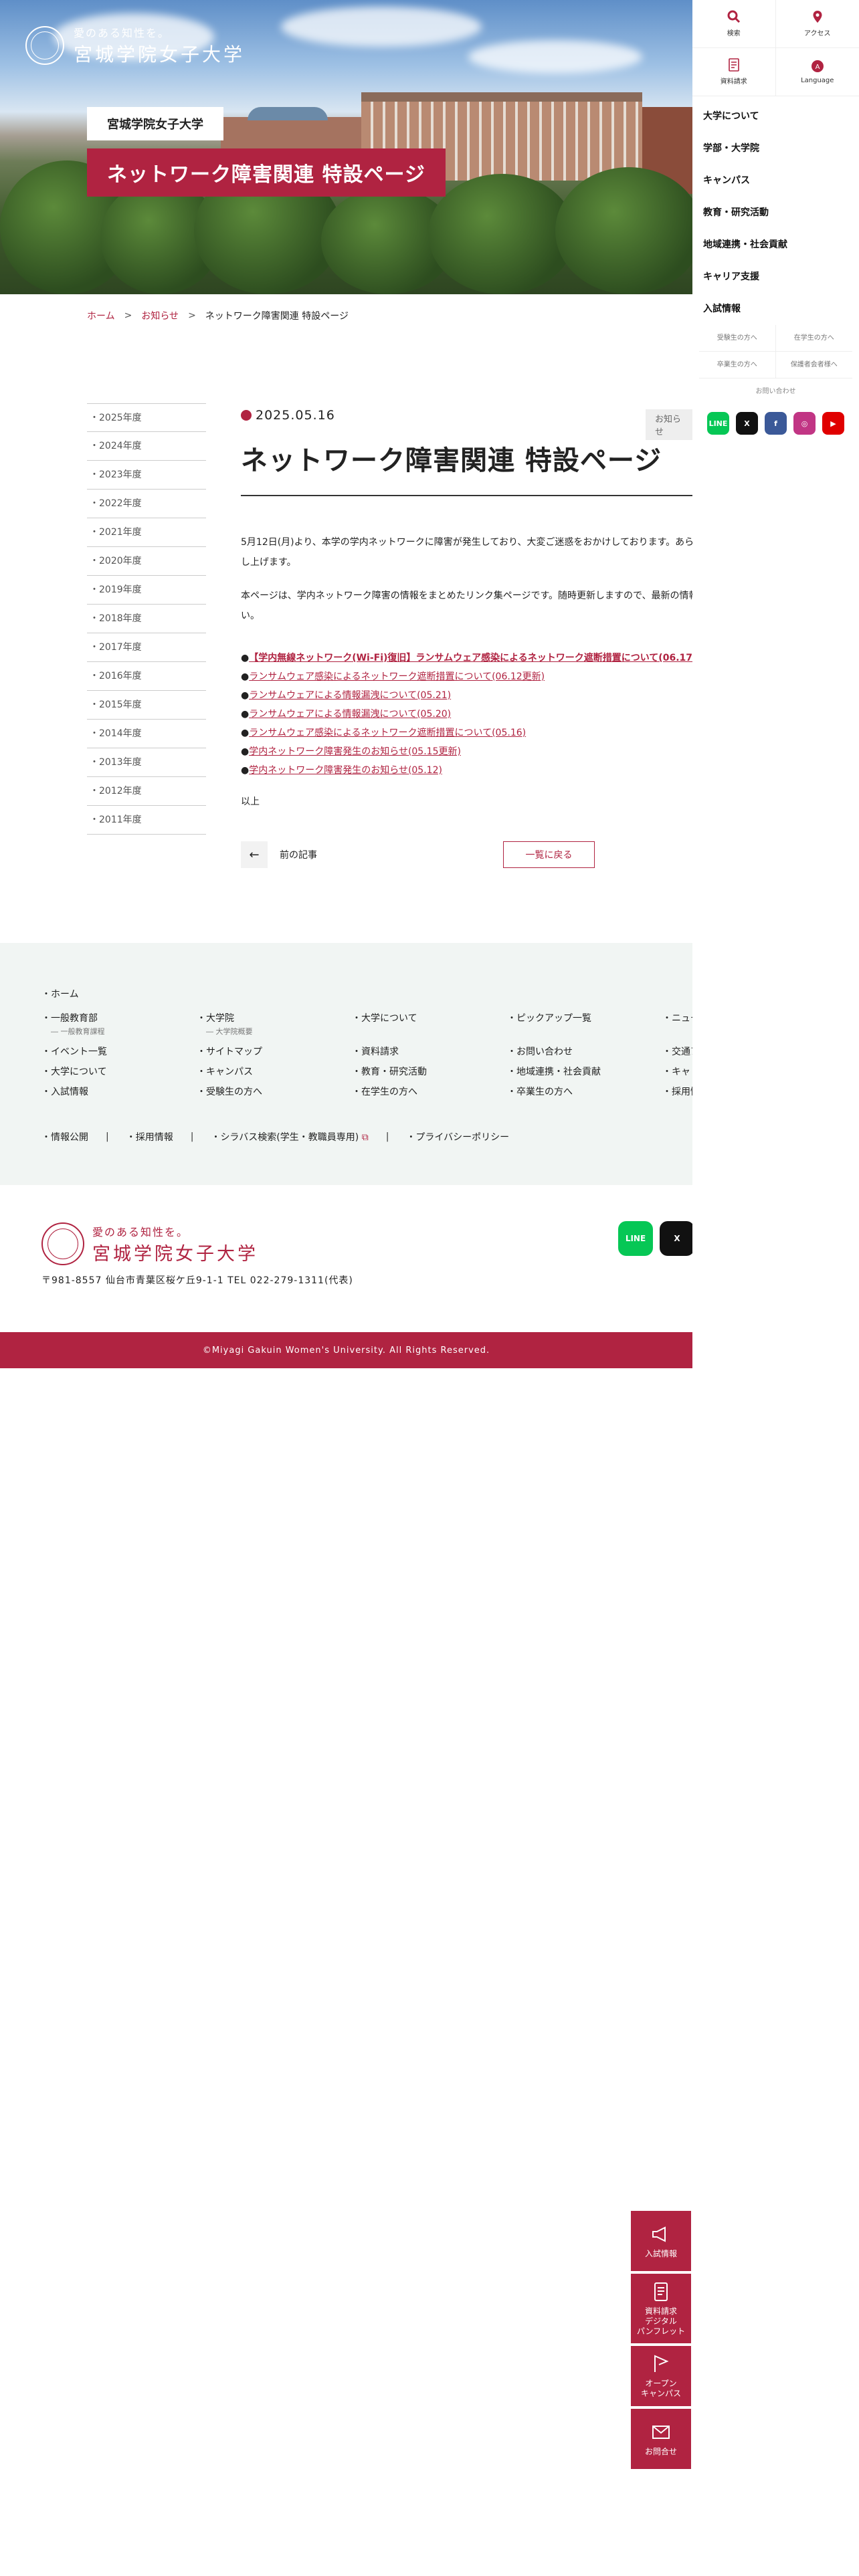 Image resolution: width=859 pixels, height=2576 pixels. I want to click on footer-link: 一般教育部― 一般教育課程, so click(73, 1024).